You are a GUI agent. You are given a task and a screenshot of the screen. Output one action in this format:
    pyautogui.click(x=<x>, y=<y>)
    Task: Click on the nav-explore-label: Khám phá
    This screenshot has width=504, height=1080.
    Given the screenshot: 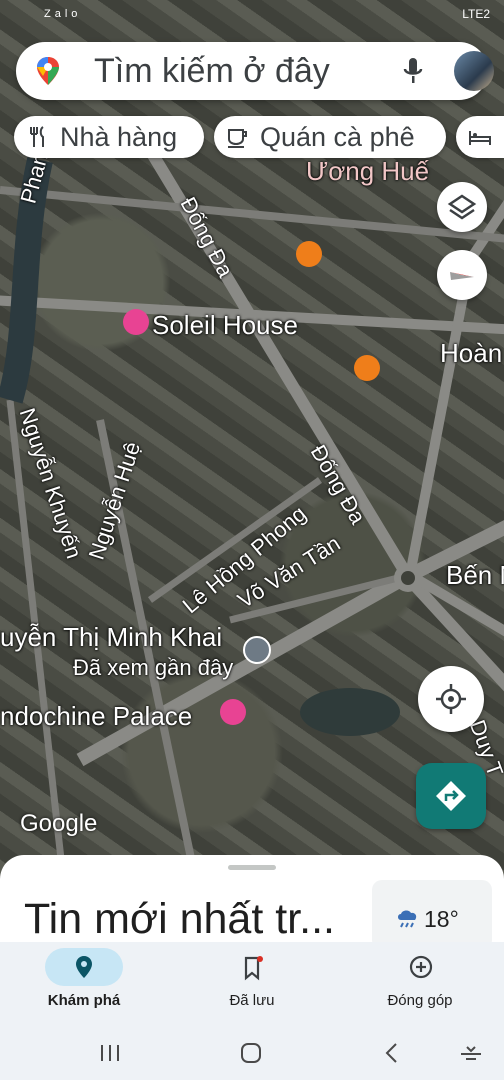 What is the action you would take?
    pyautogui.click(x=84, y=1000)
    